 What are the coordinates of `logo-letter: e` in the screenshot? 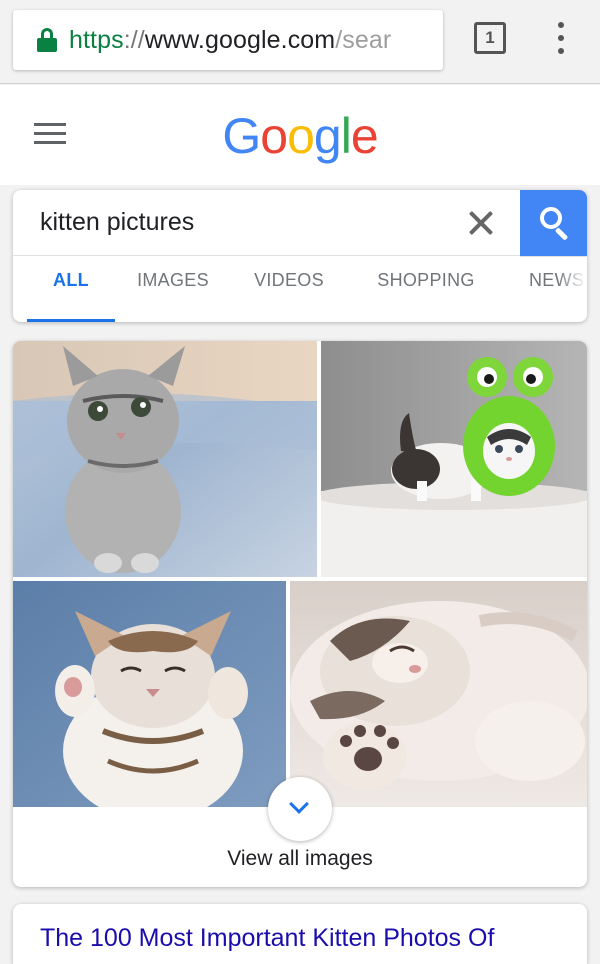 It's located at (364, 136).